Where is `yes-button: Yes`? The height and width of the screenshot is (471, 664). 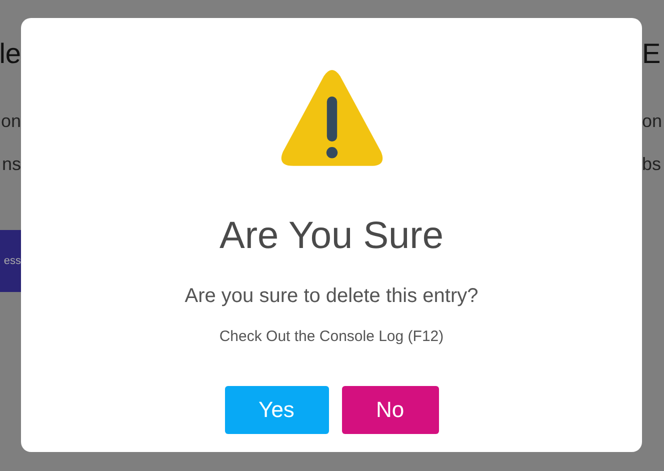 yes-button: Yes is located at coordinates (276, 410).